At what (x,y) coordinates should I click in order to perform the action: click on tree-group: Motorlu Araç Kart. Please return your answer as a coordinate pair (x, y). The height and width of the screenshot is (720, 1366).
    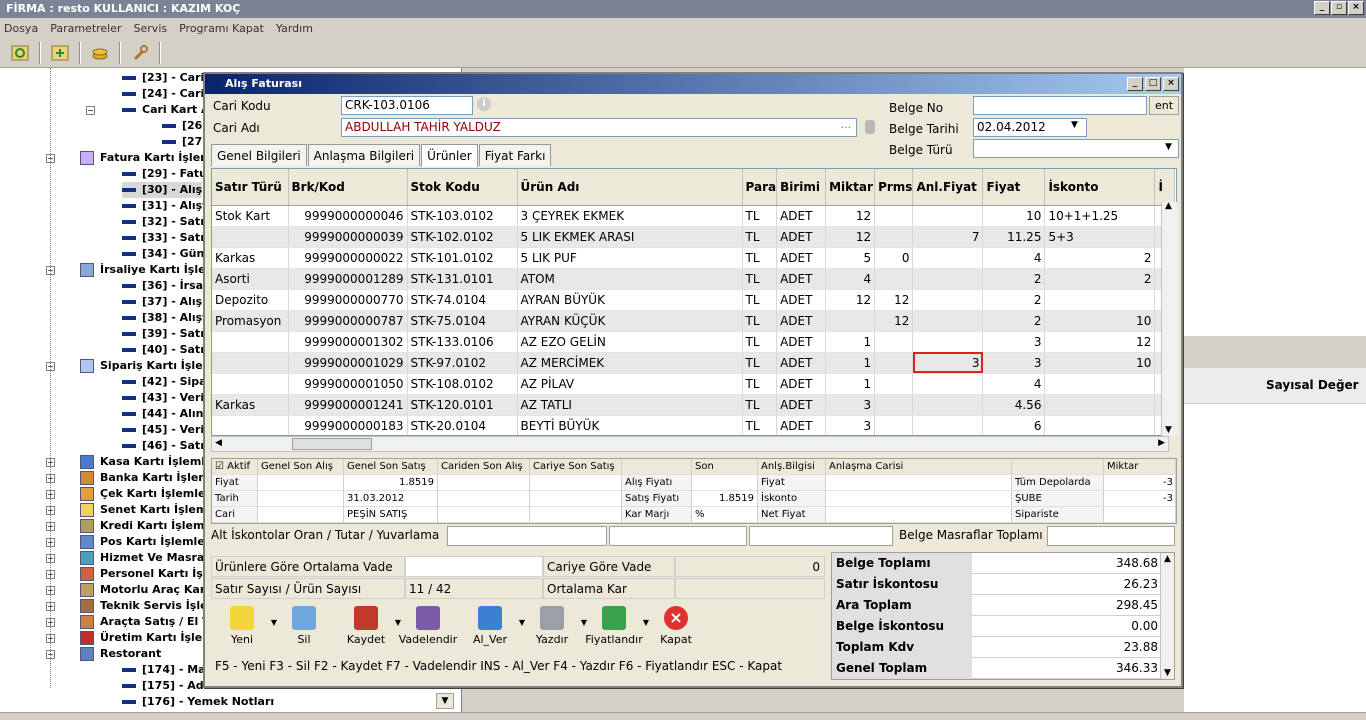
    Looking at the image, I should click on (145, 590).